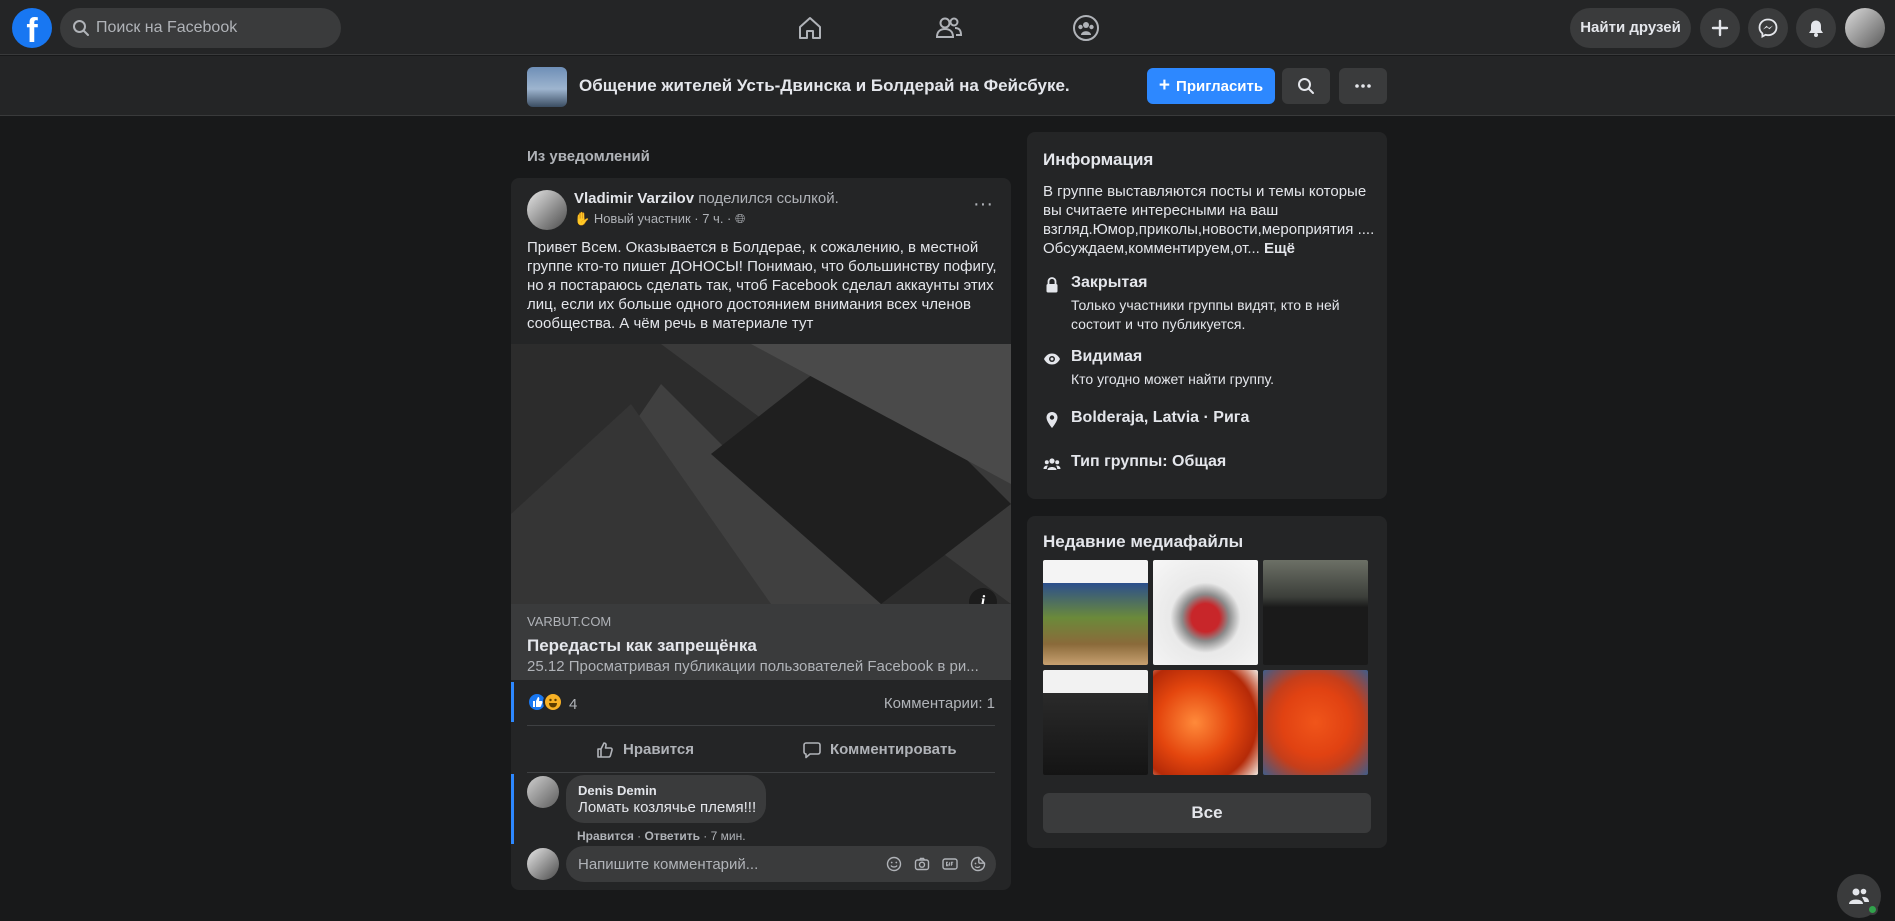 This screenshot has height=921, width=1895. Describe the element at coordinates (605, 750) in the screenshot. I see `thumbs-up-icon` at that location.